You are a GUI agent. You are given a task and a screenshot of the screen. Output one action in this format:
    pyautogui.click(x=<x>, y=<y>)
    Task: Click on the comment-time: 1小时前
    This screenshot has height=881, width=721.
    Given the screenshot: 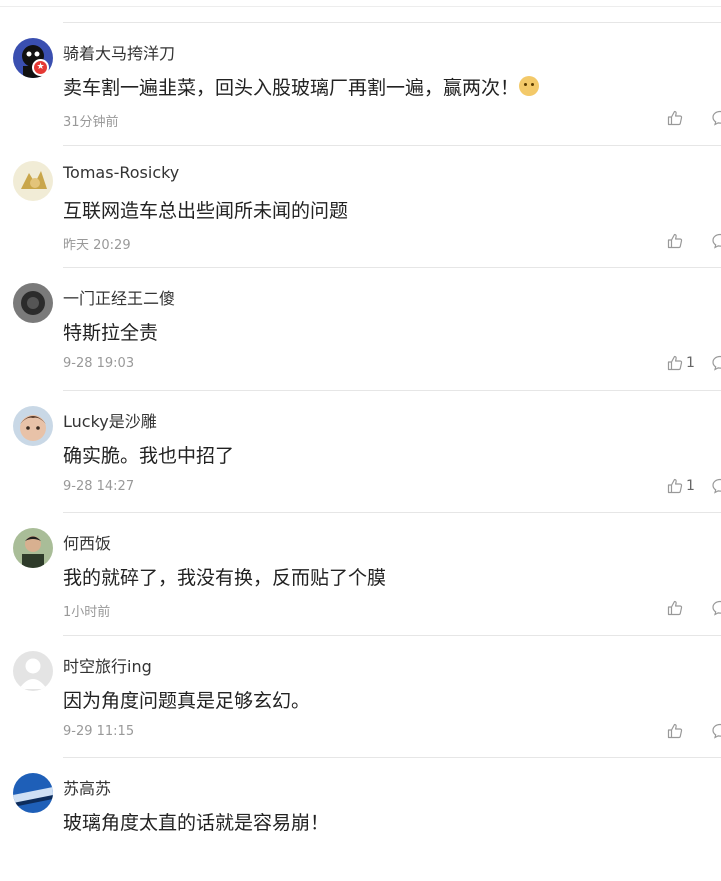 What is the action you would take?
    pyautogui.click(x=87, y=612)
    